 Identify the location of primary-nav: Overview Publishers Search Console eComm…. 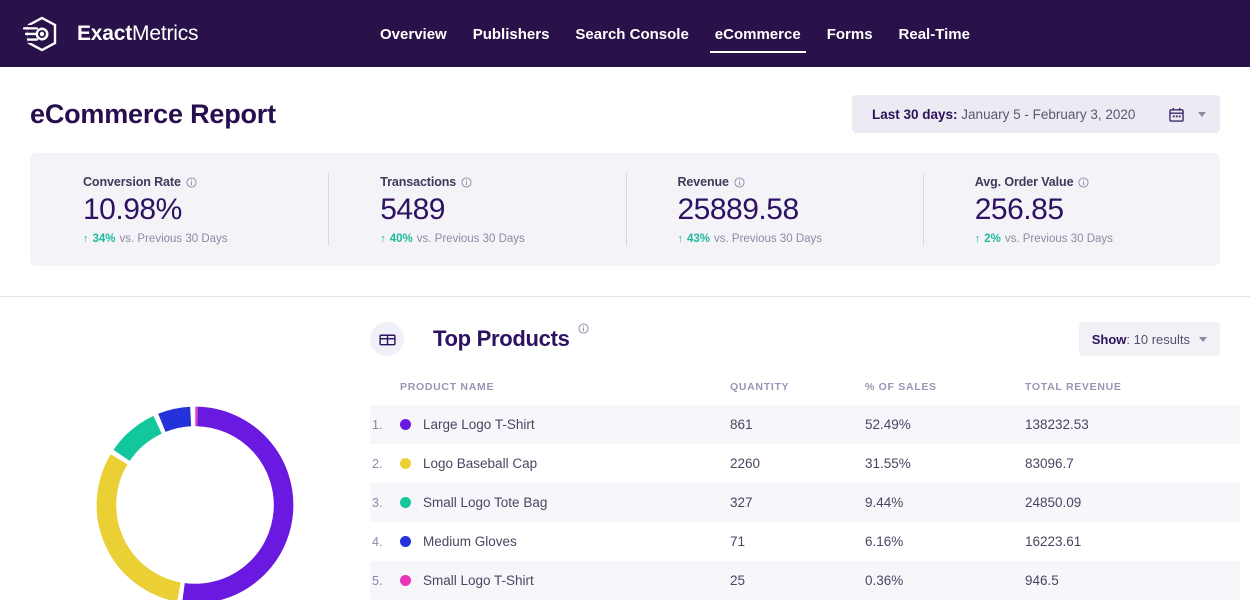
(675, 33).